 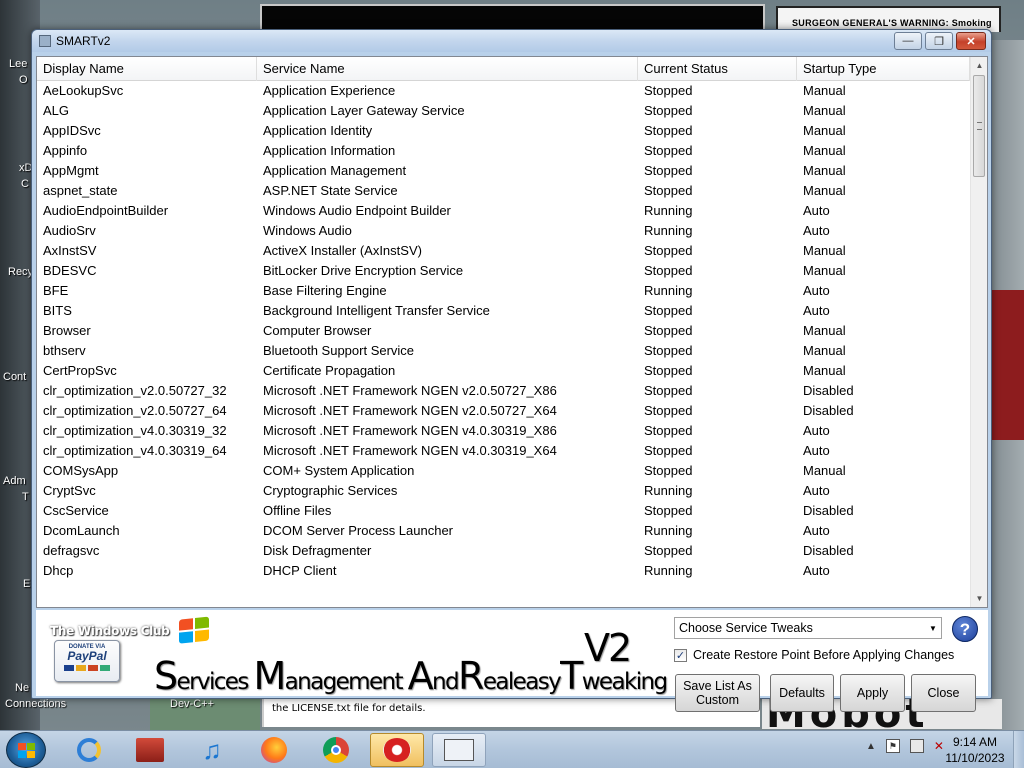 What do you see at coordinates (1018, 749) in the screenshot?
I see `show-desktop-button` at bounding box center [1018, 749].